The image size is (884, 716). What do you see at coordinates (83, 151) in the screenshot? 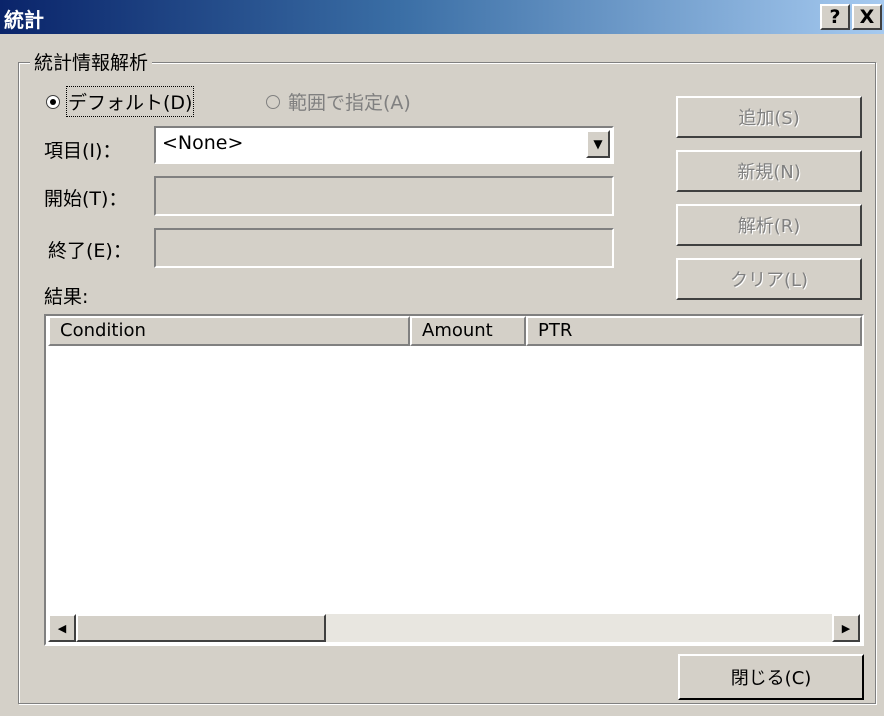
I see `item-label: 項目(I)：` at bounding box center [83, 151].